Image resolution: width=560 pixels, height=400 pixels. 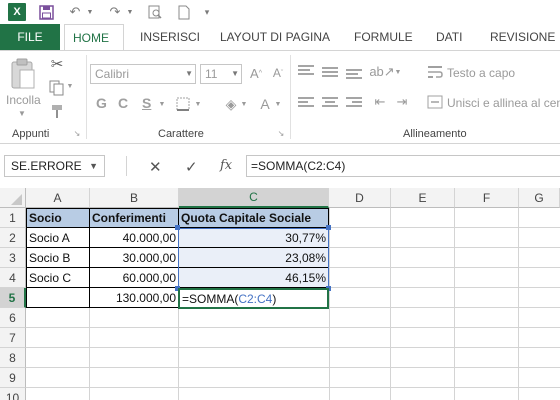 What do you see at coordinates (46, 166) in the screenshot?
I see `name-box-value: SE.ERRORE` at bounding box center [46, 166].